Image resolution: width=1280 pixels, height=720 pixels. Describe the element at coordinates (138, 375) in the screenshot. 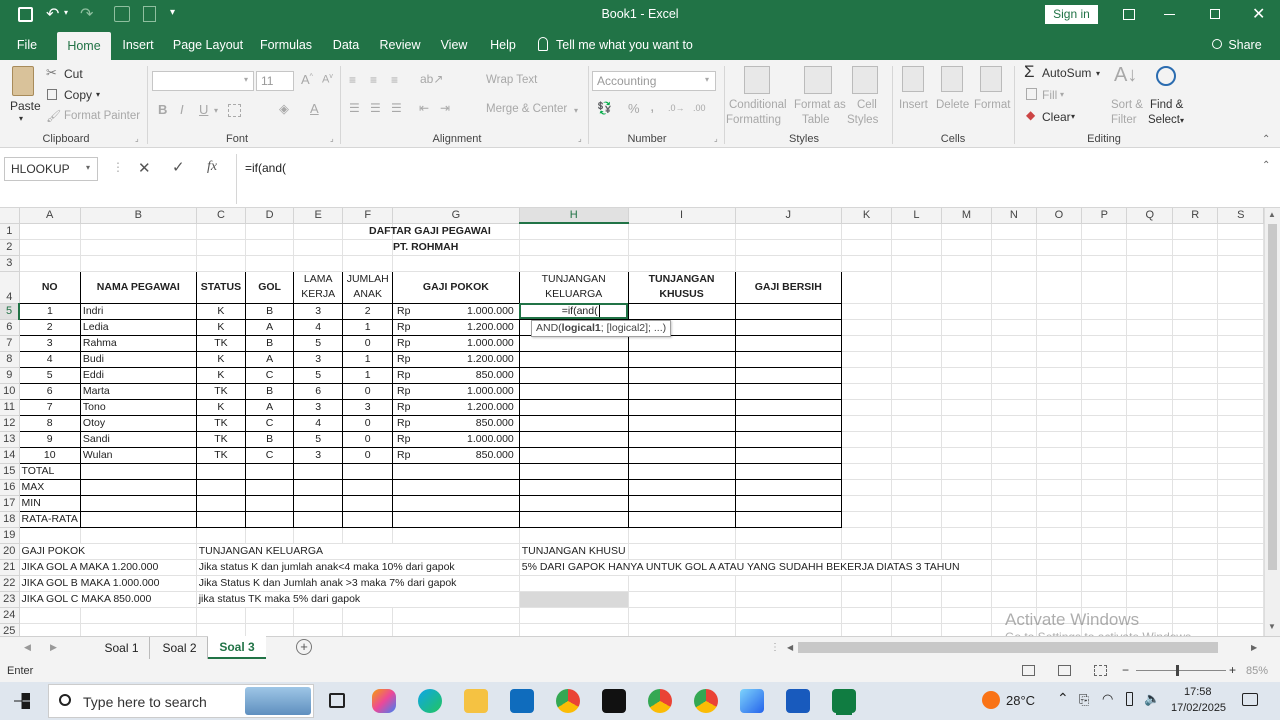

I see `cell-nama: Eddi` at that location.